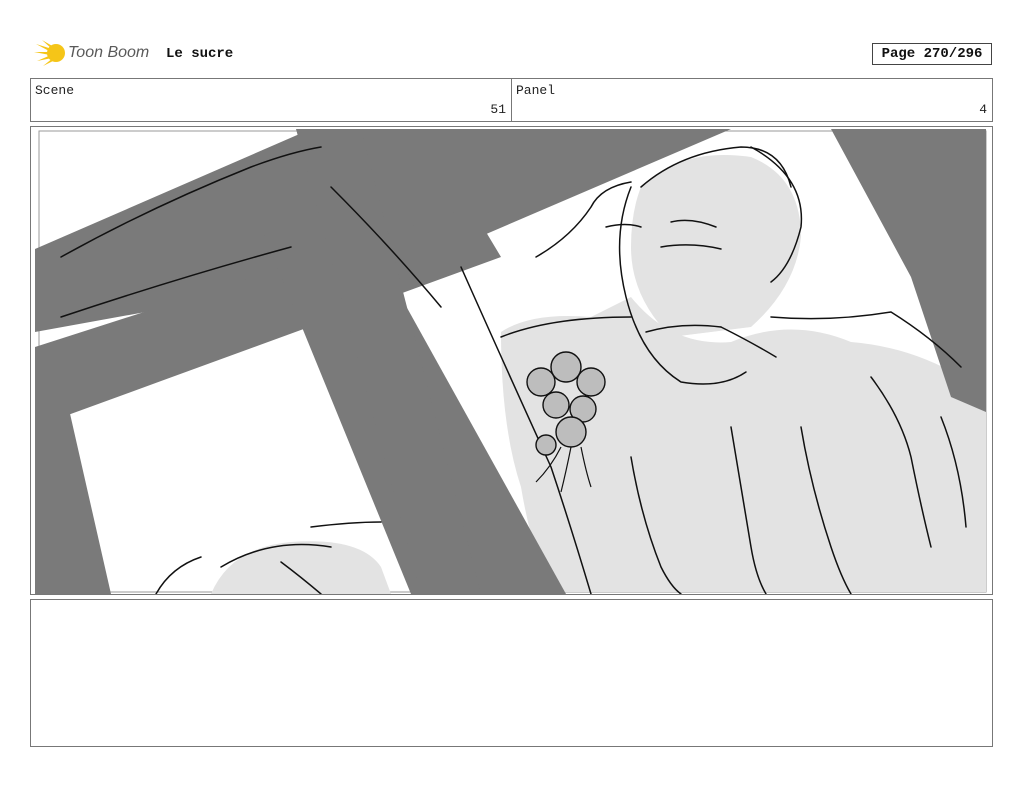 Image resolution: width=1024 pixels, height=793 pixels. Describe the element at coordinates (109, 52) in the screenshot. I see `brand-name: Toon Boom` at that location.